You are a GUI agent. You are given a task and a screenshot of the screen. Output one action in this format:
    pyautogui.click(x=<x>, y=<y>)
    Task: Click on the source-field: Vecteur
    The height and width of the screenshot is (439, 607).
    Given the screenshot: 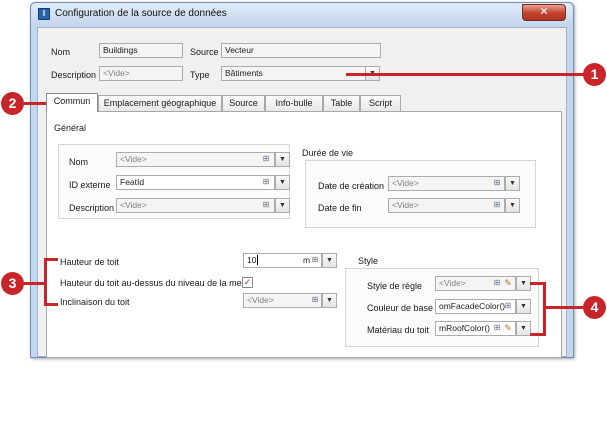 What is the action you would take?
    pyautogui.click(x=301, y=50)
    